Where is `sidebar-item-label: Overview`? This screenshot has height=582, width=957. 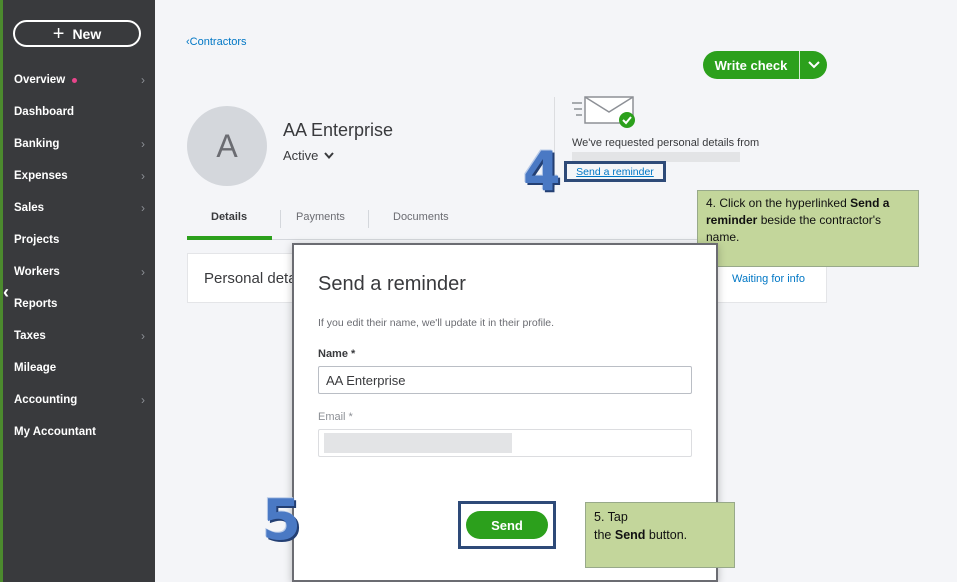
sidebar-item-label: Overview is located at coordinates (40, 80).